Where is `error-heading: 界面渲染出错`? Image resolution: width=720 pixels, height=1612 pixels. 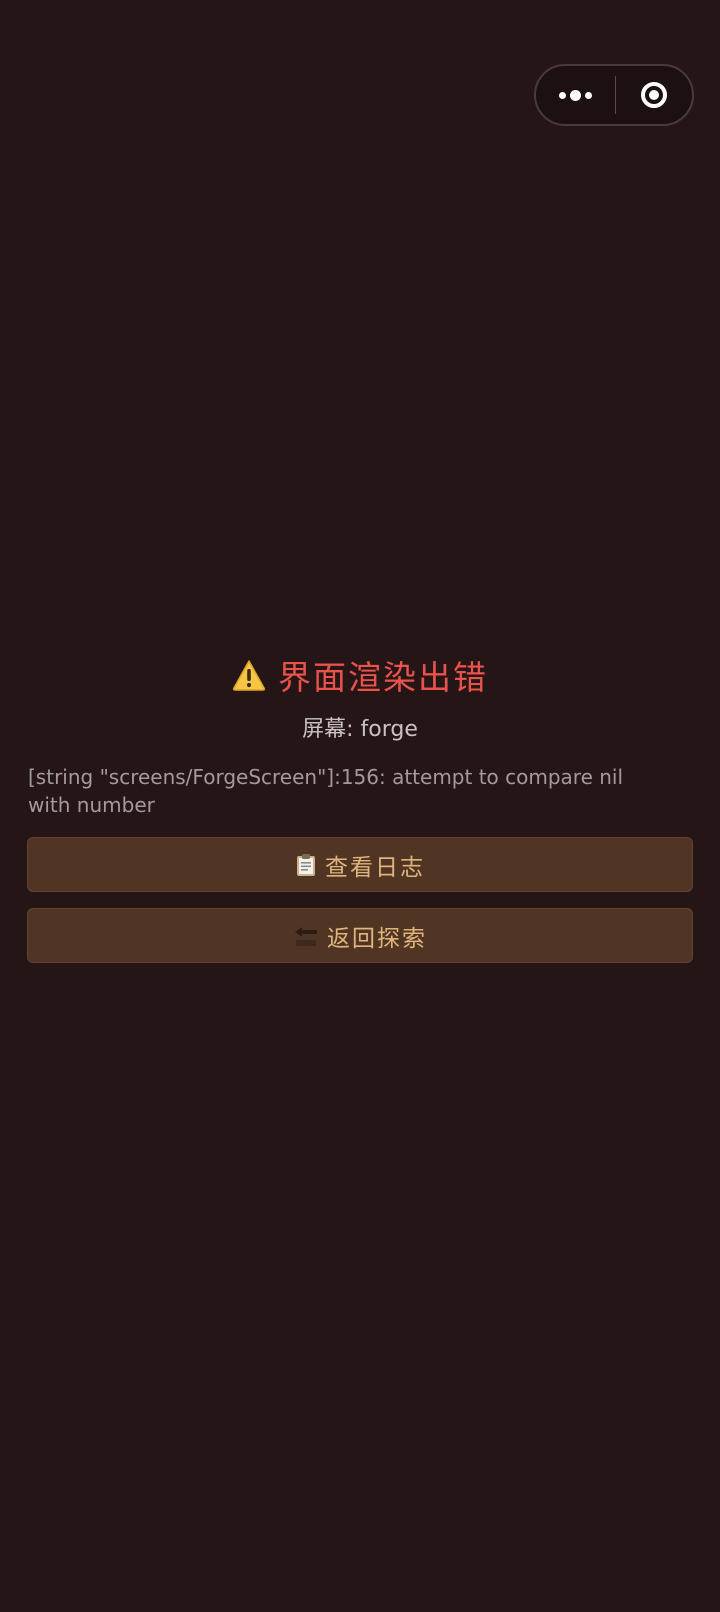 error-heading: 界面渲染出错 is located at coordinates (360, 675).